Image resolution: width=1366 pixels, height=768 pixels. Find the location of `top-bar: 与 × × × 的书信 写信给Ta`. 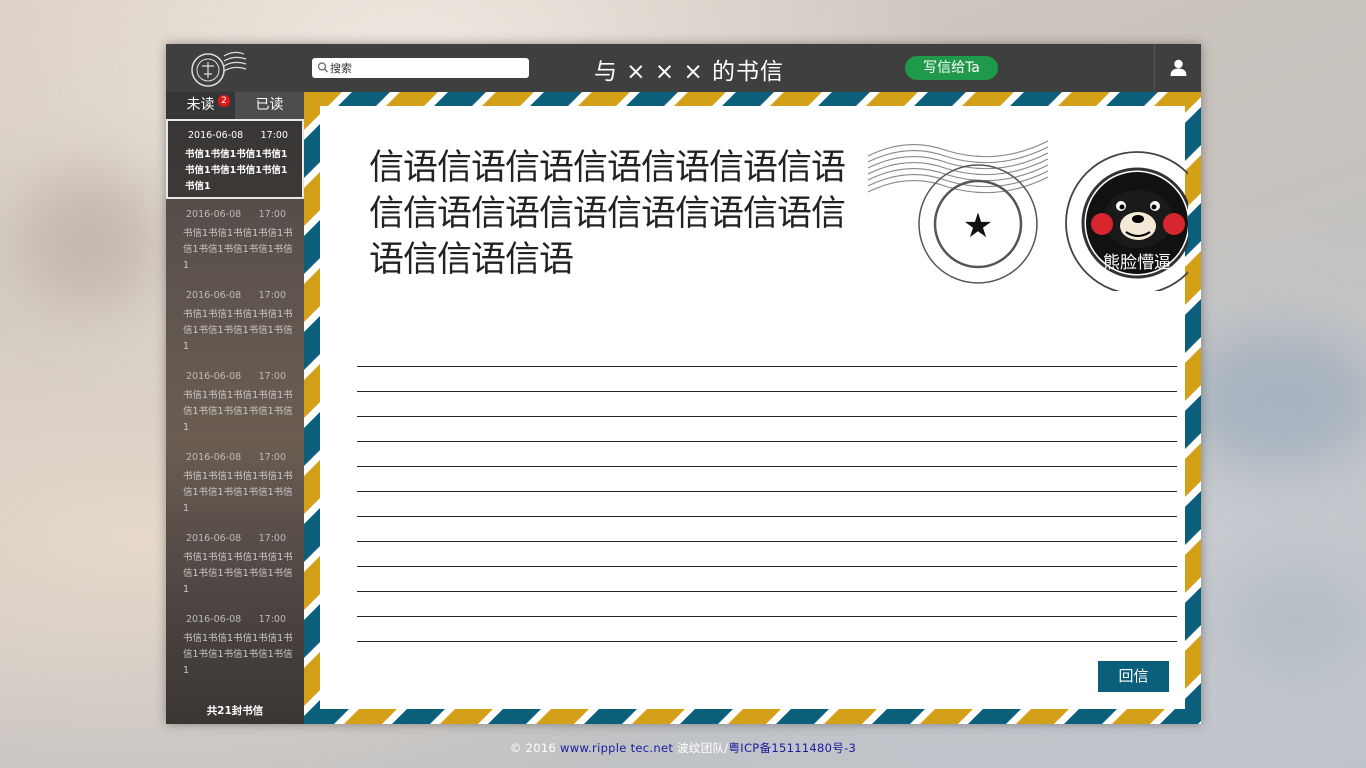

top-bar: 与 × × × 的书信 写信给Ta is located at coordinates (683, 68).